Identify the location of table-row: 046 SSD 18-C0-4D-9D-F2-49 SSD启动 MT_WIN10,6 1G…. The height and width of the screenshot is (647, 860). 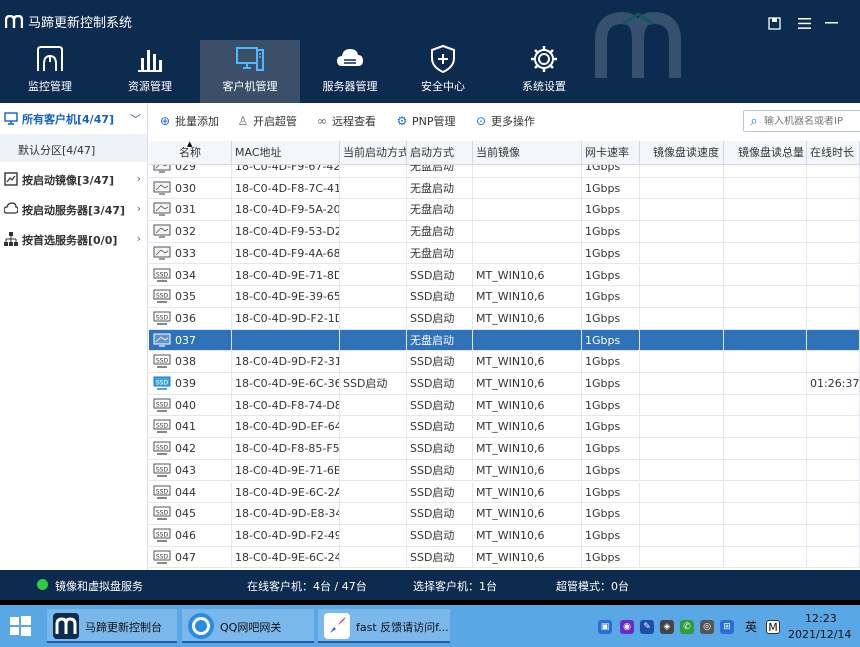
(504, 535).